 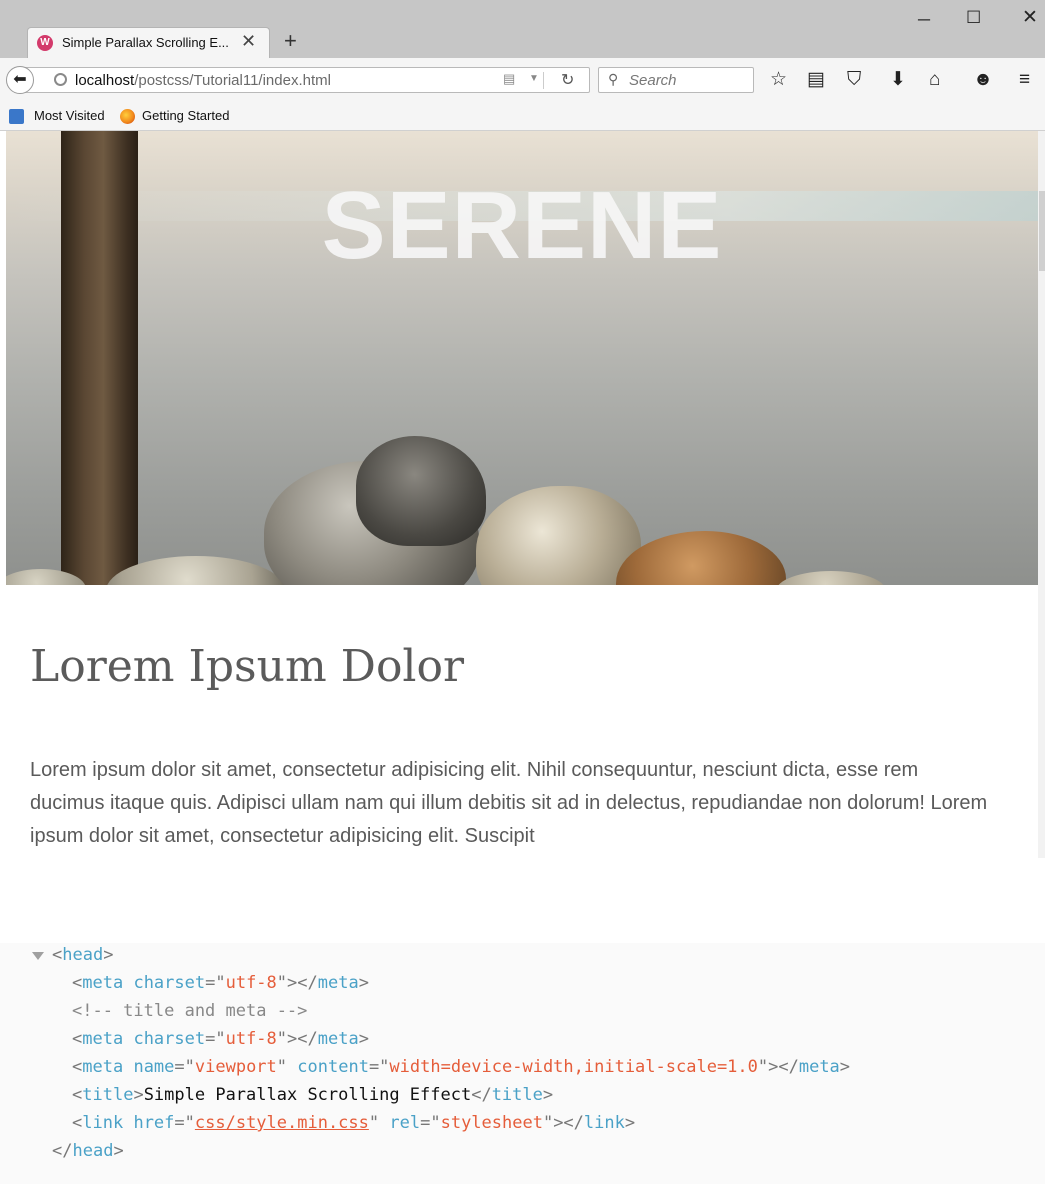 What do you see at coordinates (105, 80) in the screenshot?
I see `url-host: localhost` at bounding box center [105, 80].